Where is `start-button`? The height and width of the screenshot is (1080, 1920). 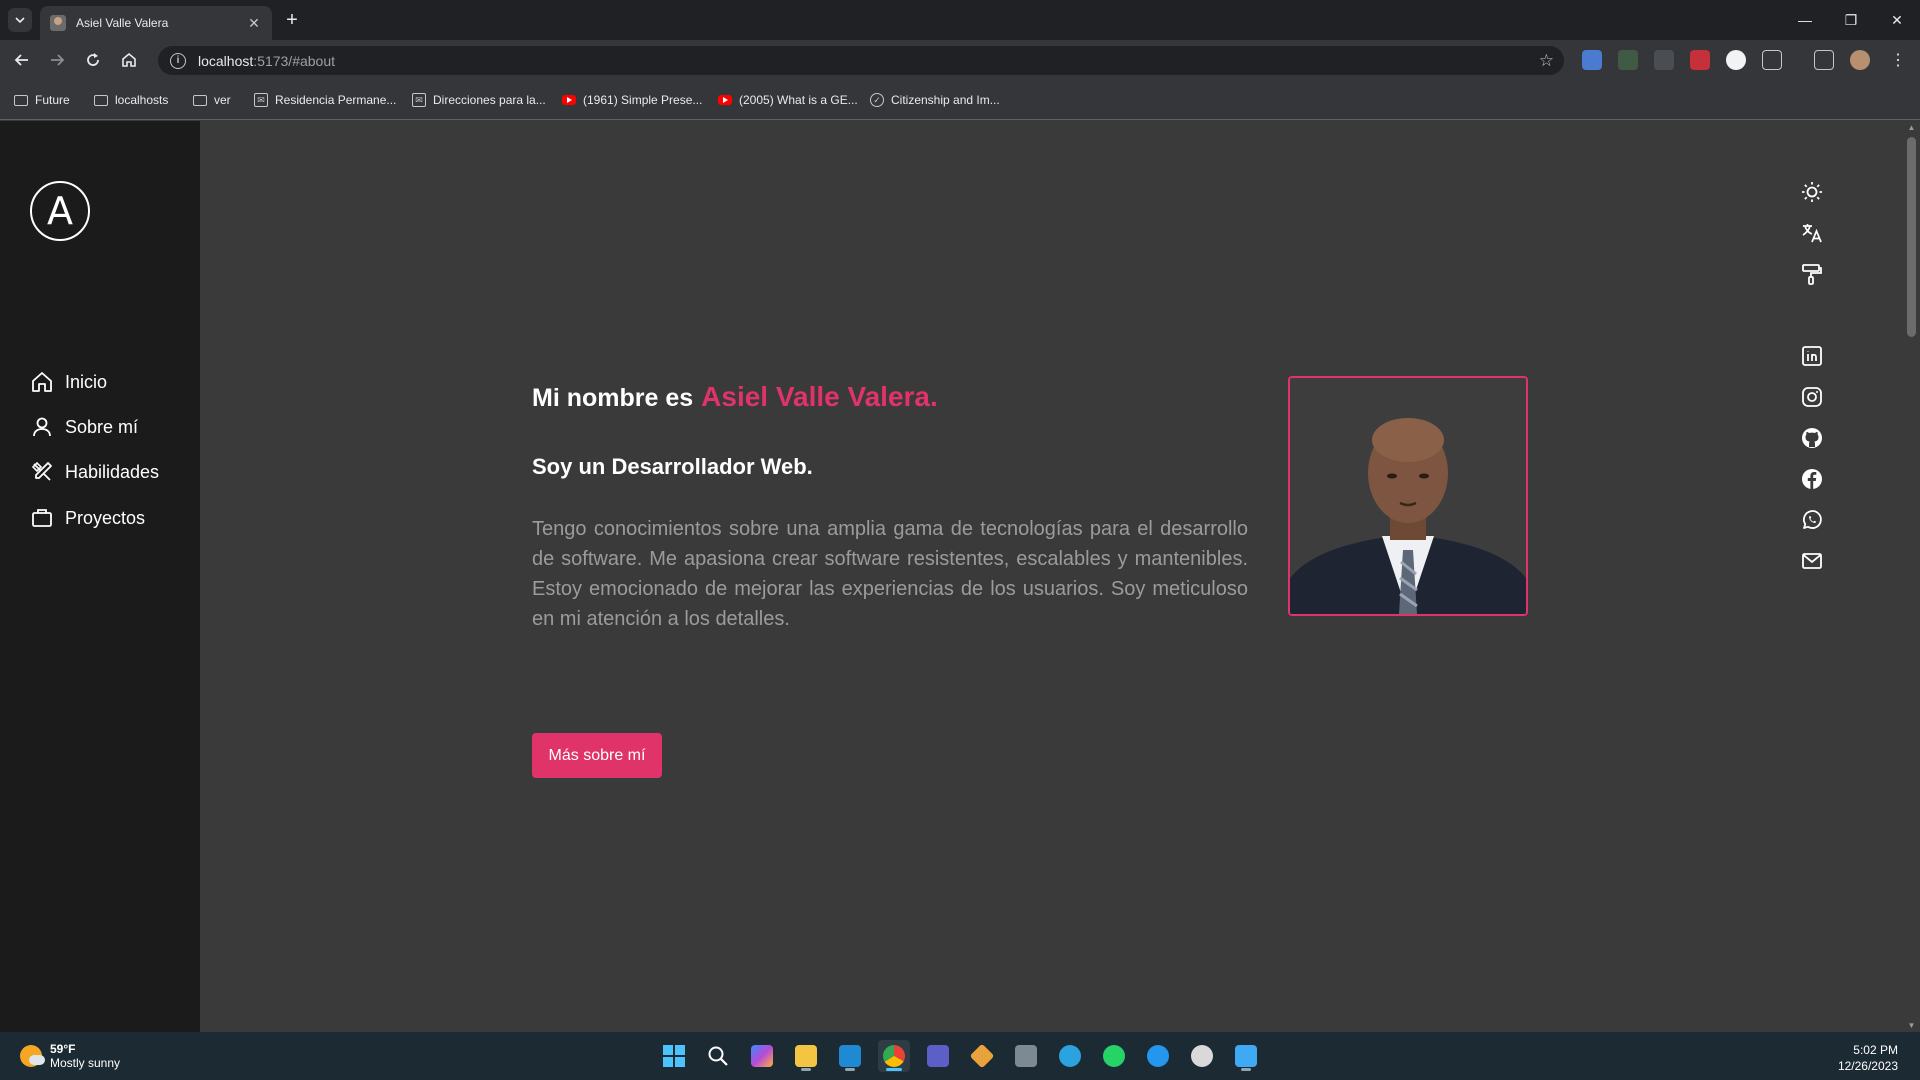
start-button is located at coordinates (674, 1056).